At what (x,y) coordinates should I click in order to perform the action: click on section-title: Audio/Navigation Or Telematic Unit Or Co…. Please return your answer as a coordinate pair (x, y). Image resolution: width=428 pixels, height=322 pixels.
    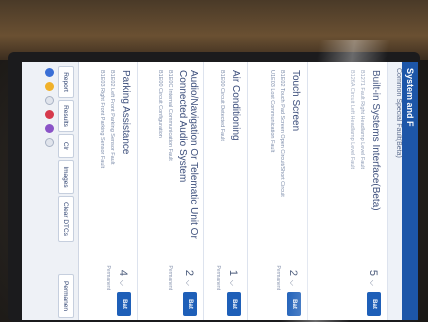
    Looking at the image, I should click on (188, 154).